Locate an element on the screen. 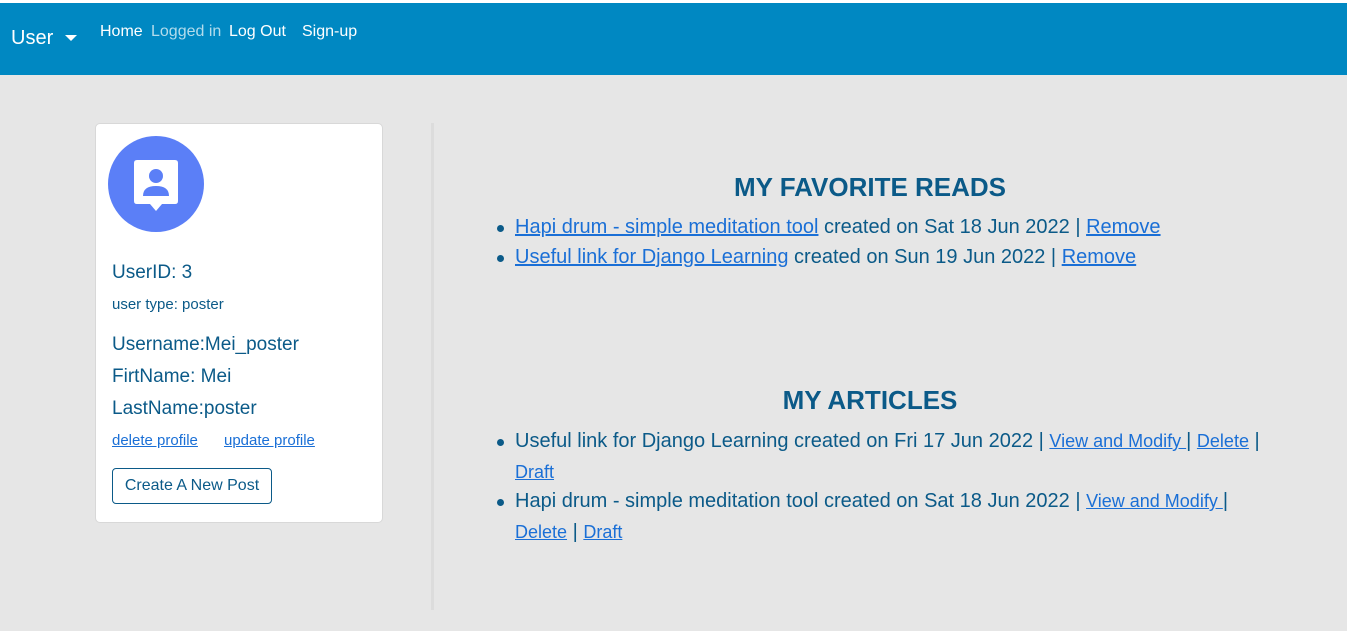 Image resolution: width=1347 pixels, height=631 pixels. contact-icon is located at coordinates (156, 185).